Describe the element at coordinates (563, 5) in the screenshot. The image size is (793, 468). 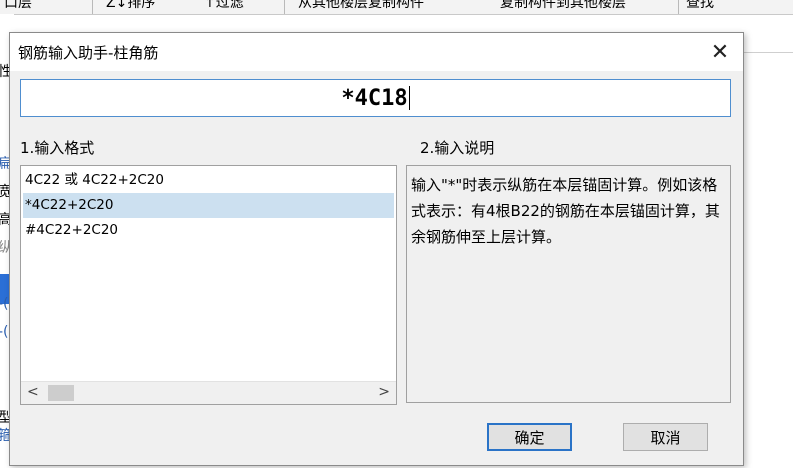
I see `bg-copy-to-floor-button: 复制构件到其他楼层` at that location.